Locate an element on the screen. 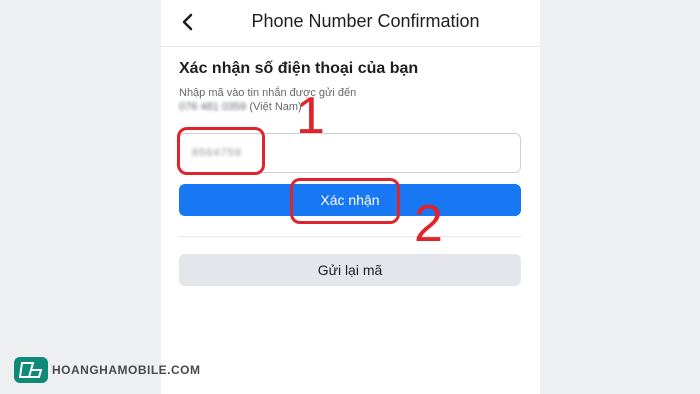  form-heading: Xác nhận số điện thoại của bạn is located at coordinates (299, 68).